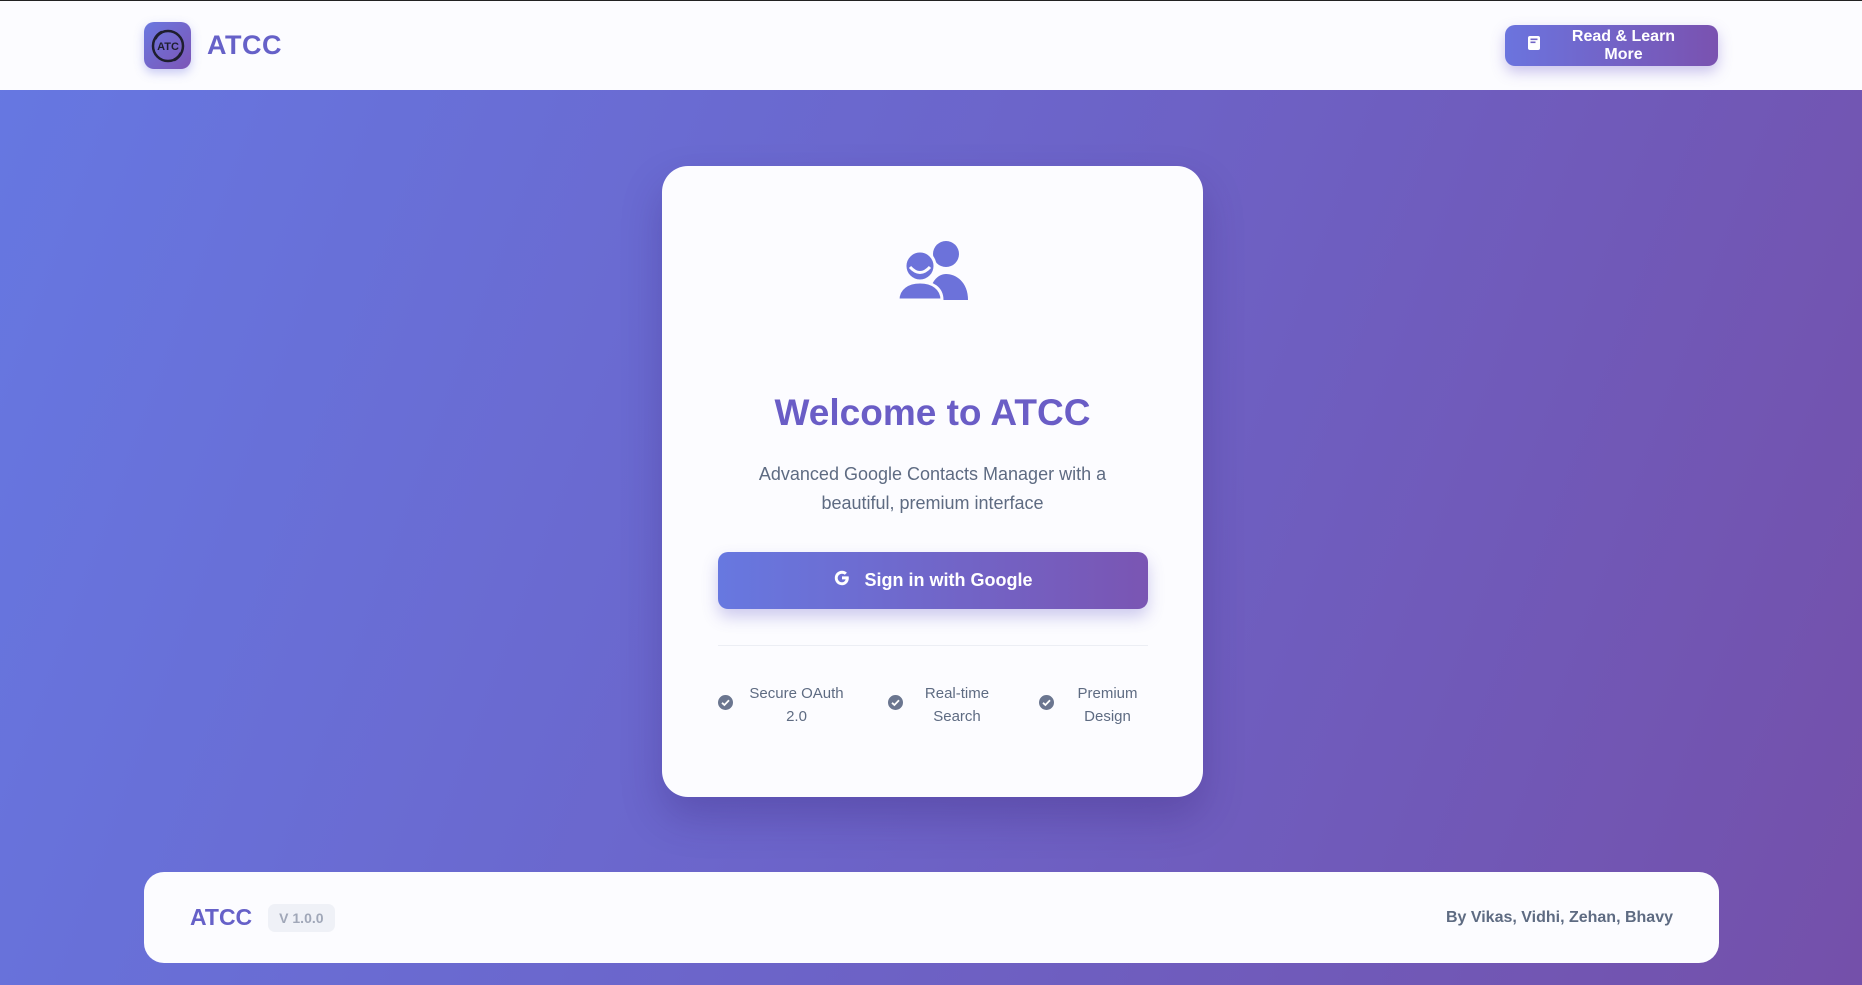 The width and height of the screenshot is (1862, 985). I want to click on google-signin-button: Sign in with Google, so click(932, 580).